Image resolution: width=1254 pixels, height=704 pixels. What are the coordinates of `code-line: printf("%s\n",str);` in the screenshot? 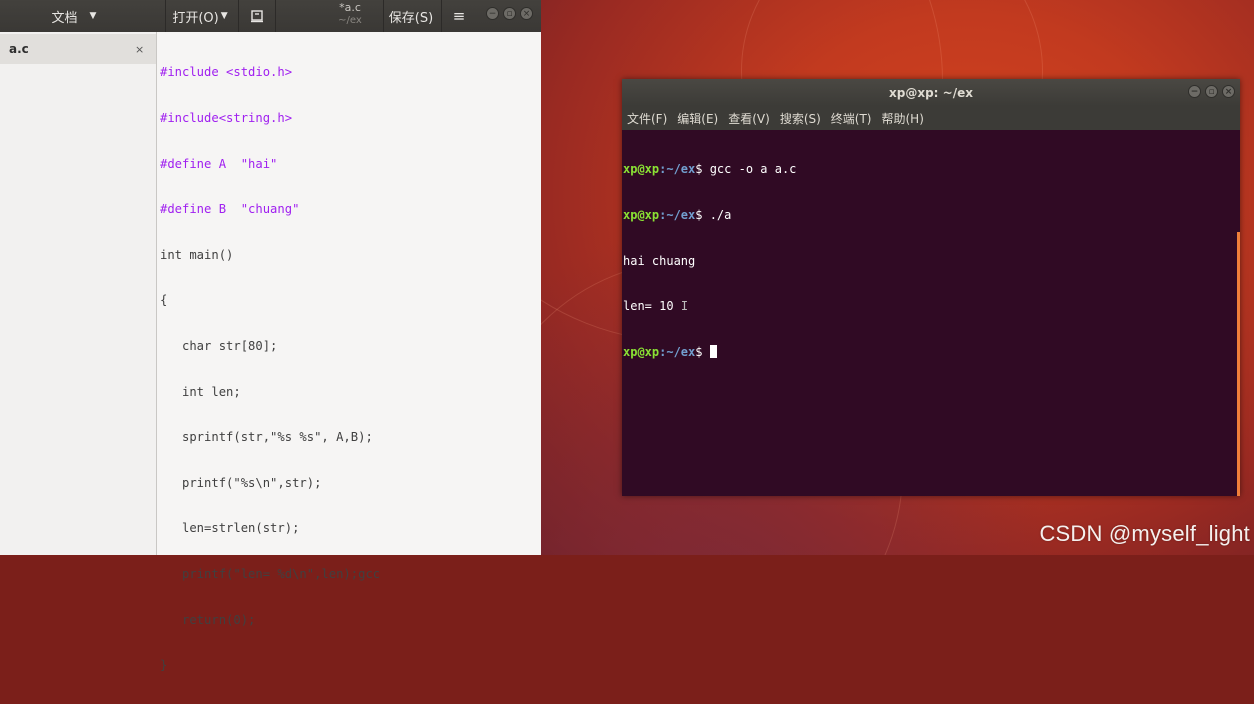 It's located at (241, 482).